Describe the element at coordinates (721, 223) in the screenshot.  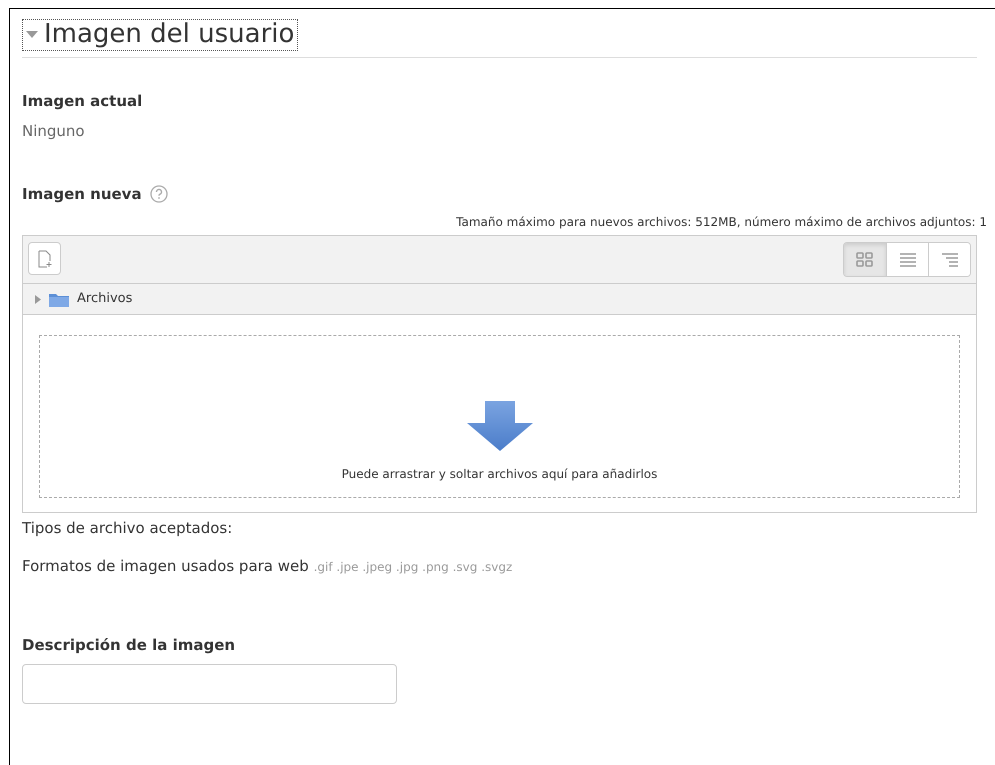
I see `upload-limits: Tamaño máximo para nuevos archivos: 512MB, número máximo de archivos adjuntos: 1` at that location.